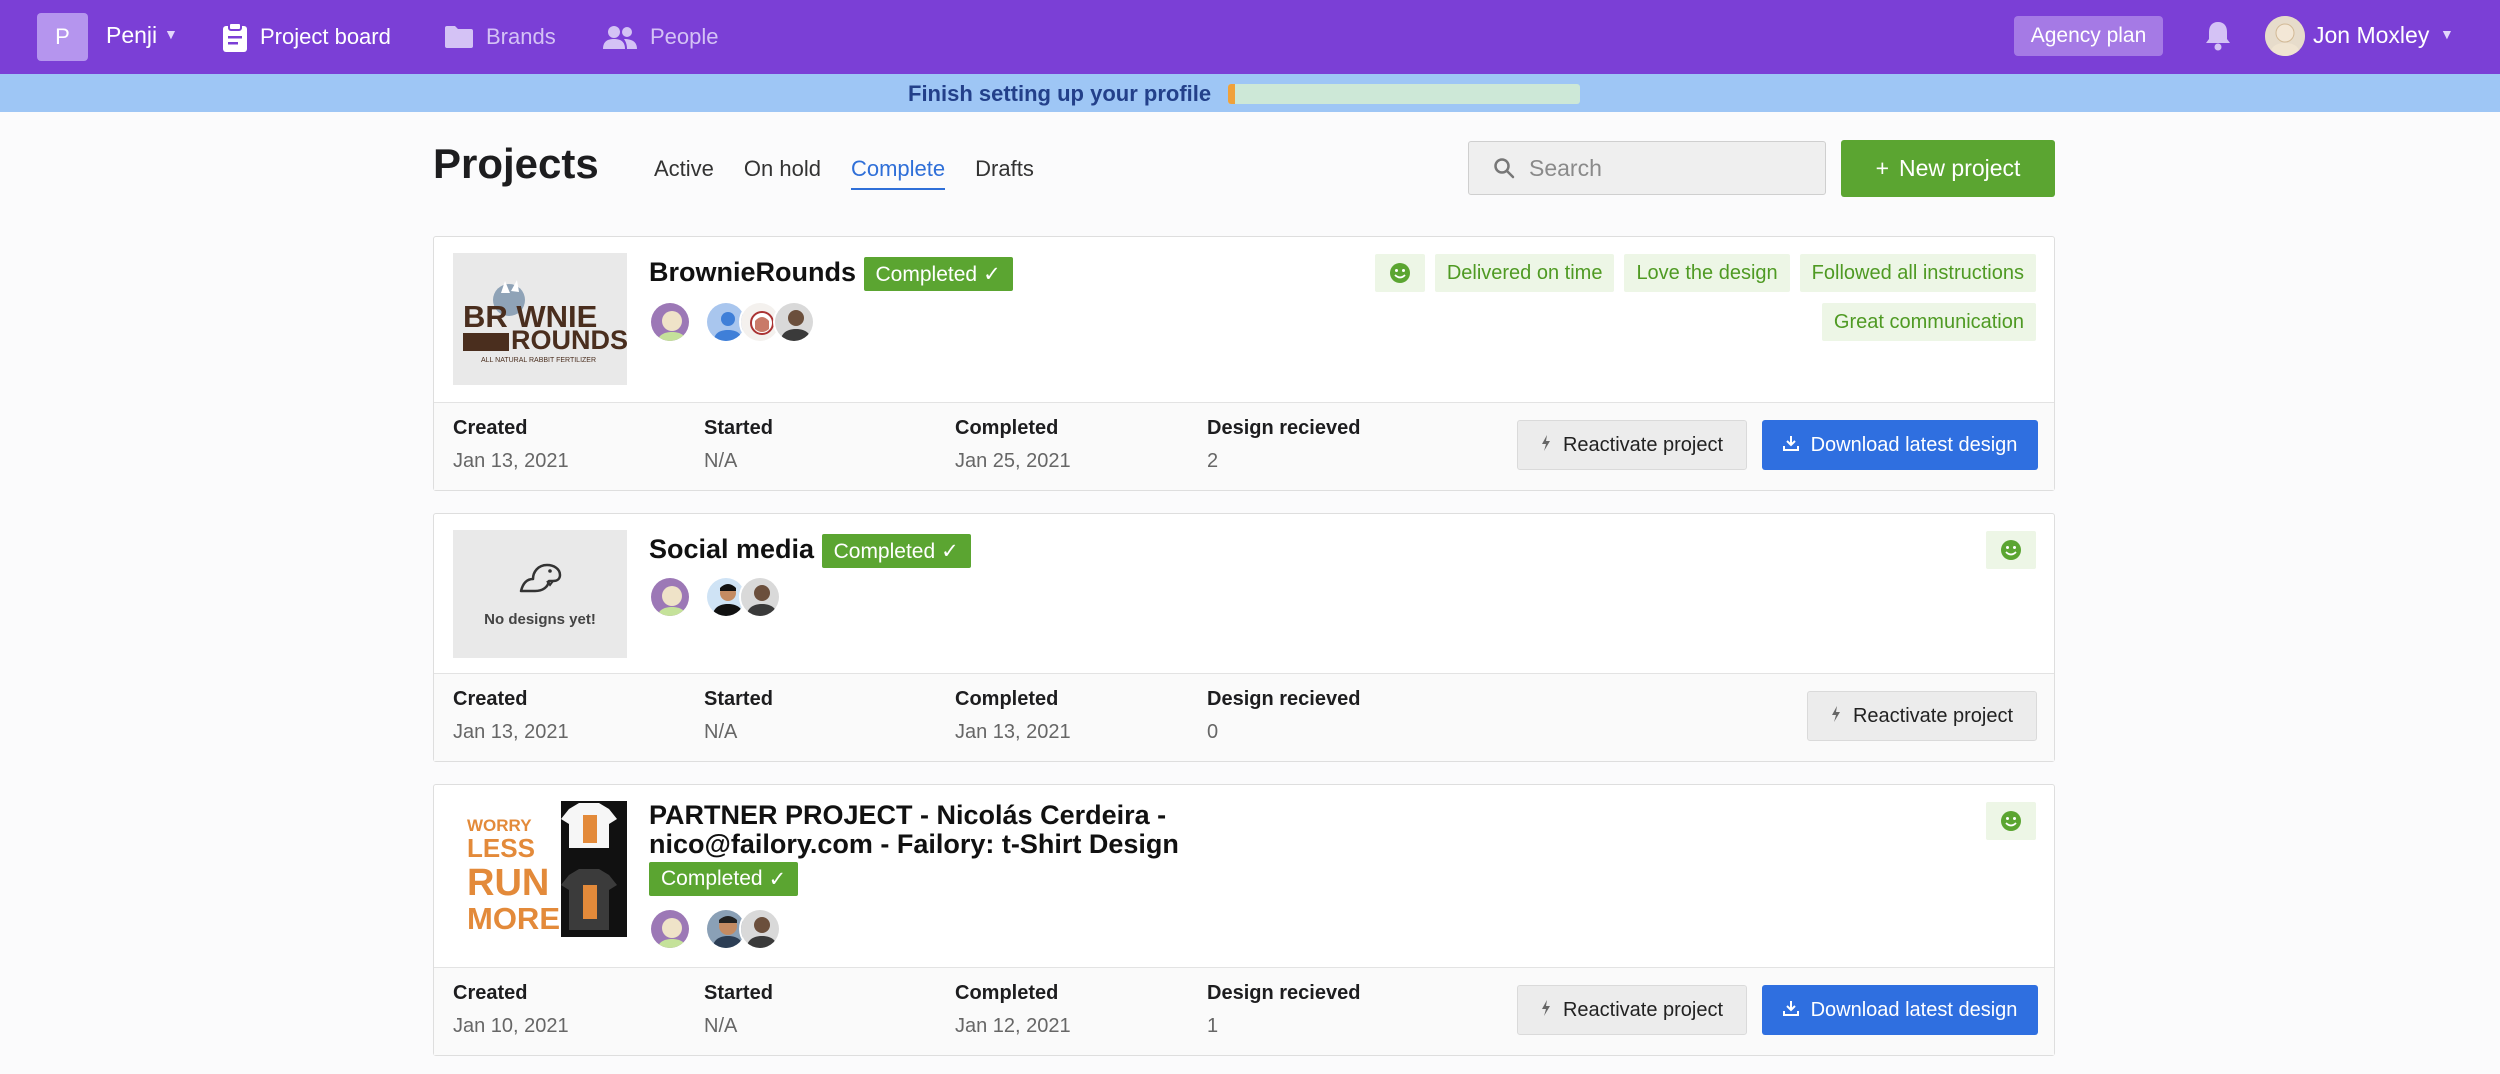 This screenshot has height=1074, width=2500. I want to click on feedback-tag: Love the design, so click(1707, 273).